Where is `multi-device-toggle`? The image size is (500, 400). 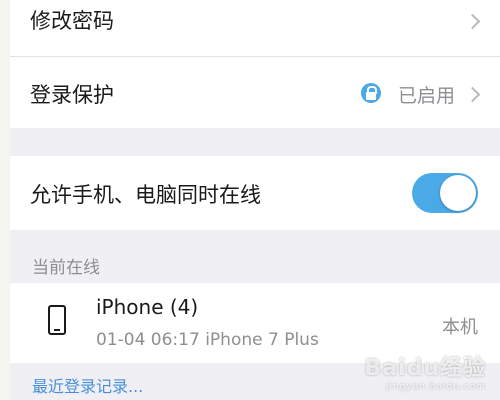 multi-device-toggle is located at coordinates (445, 193).